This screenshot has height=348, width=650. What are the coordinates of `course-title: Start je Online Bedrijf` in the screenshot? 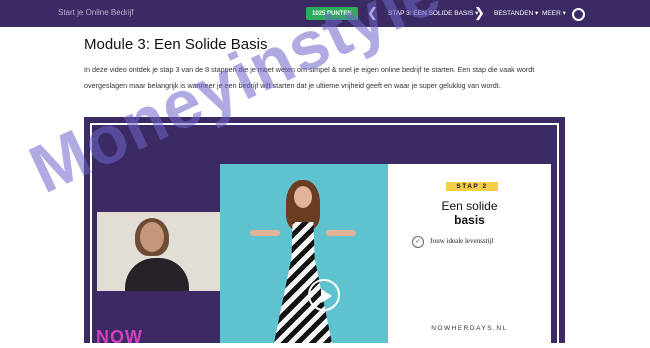 It's located at (96, 12).